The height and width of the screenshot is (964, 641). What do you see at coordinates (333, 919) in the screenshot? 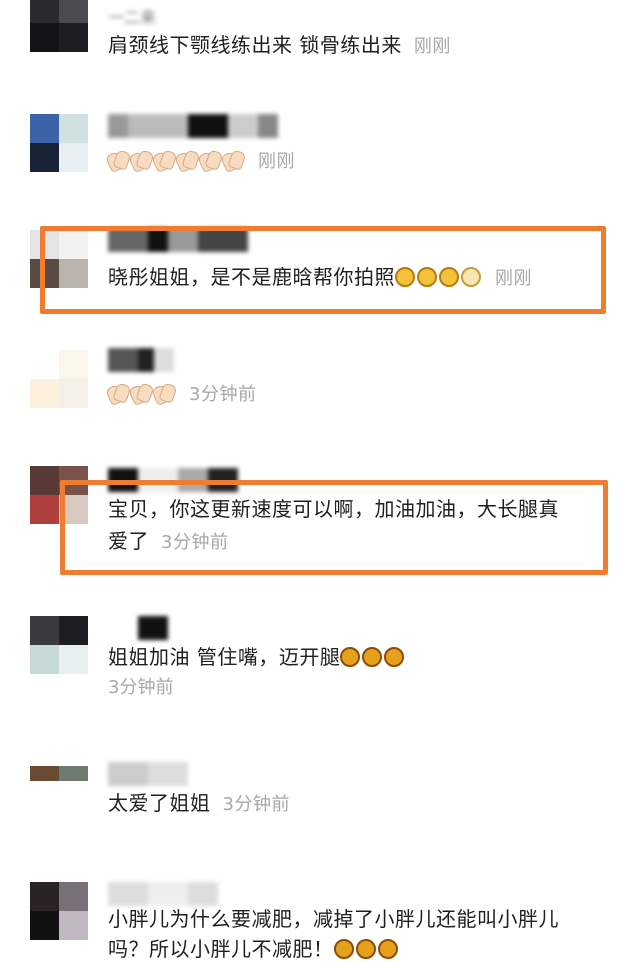
I see `comment-text-line1: 小胖儿为什么要减肥，减掉了小胖儿还能叫小胖儿` at bounding box center [333, 919].